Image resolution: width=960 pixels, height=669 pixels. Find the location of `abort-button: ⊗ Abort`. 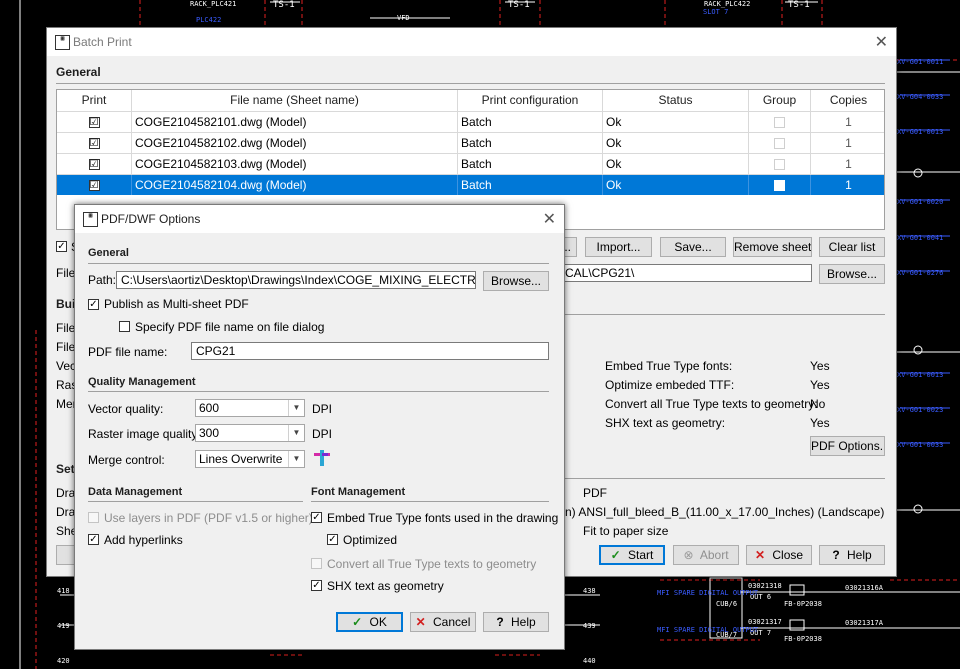

abort-button: ⊗ Abort is located at coordinates (706, 555).